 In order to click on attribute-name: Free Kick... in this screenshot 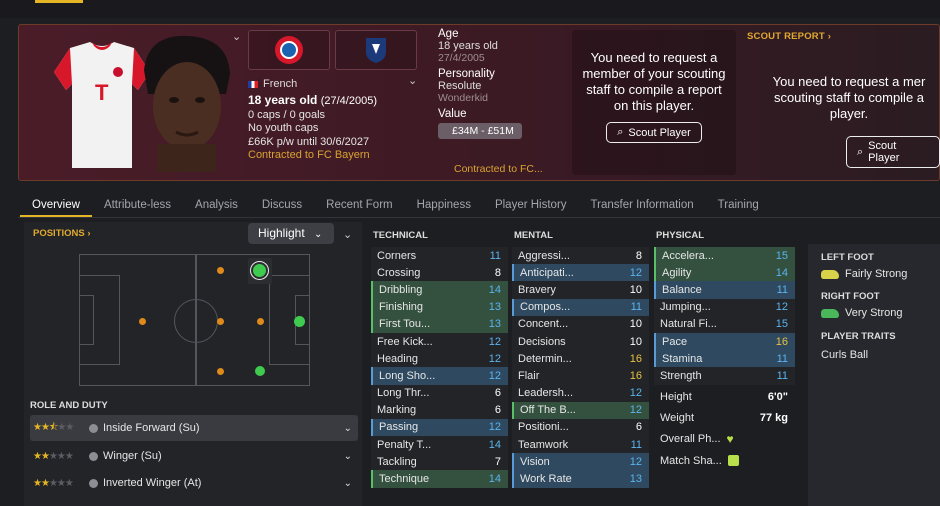, I will do `click(405, 341)`.